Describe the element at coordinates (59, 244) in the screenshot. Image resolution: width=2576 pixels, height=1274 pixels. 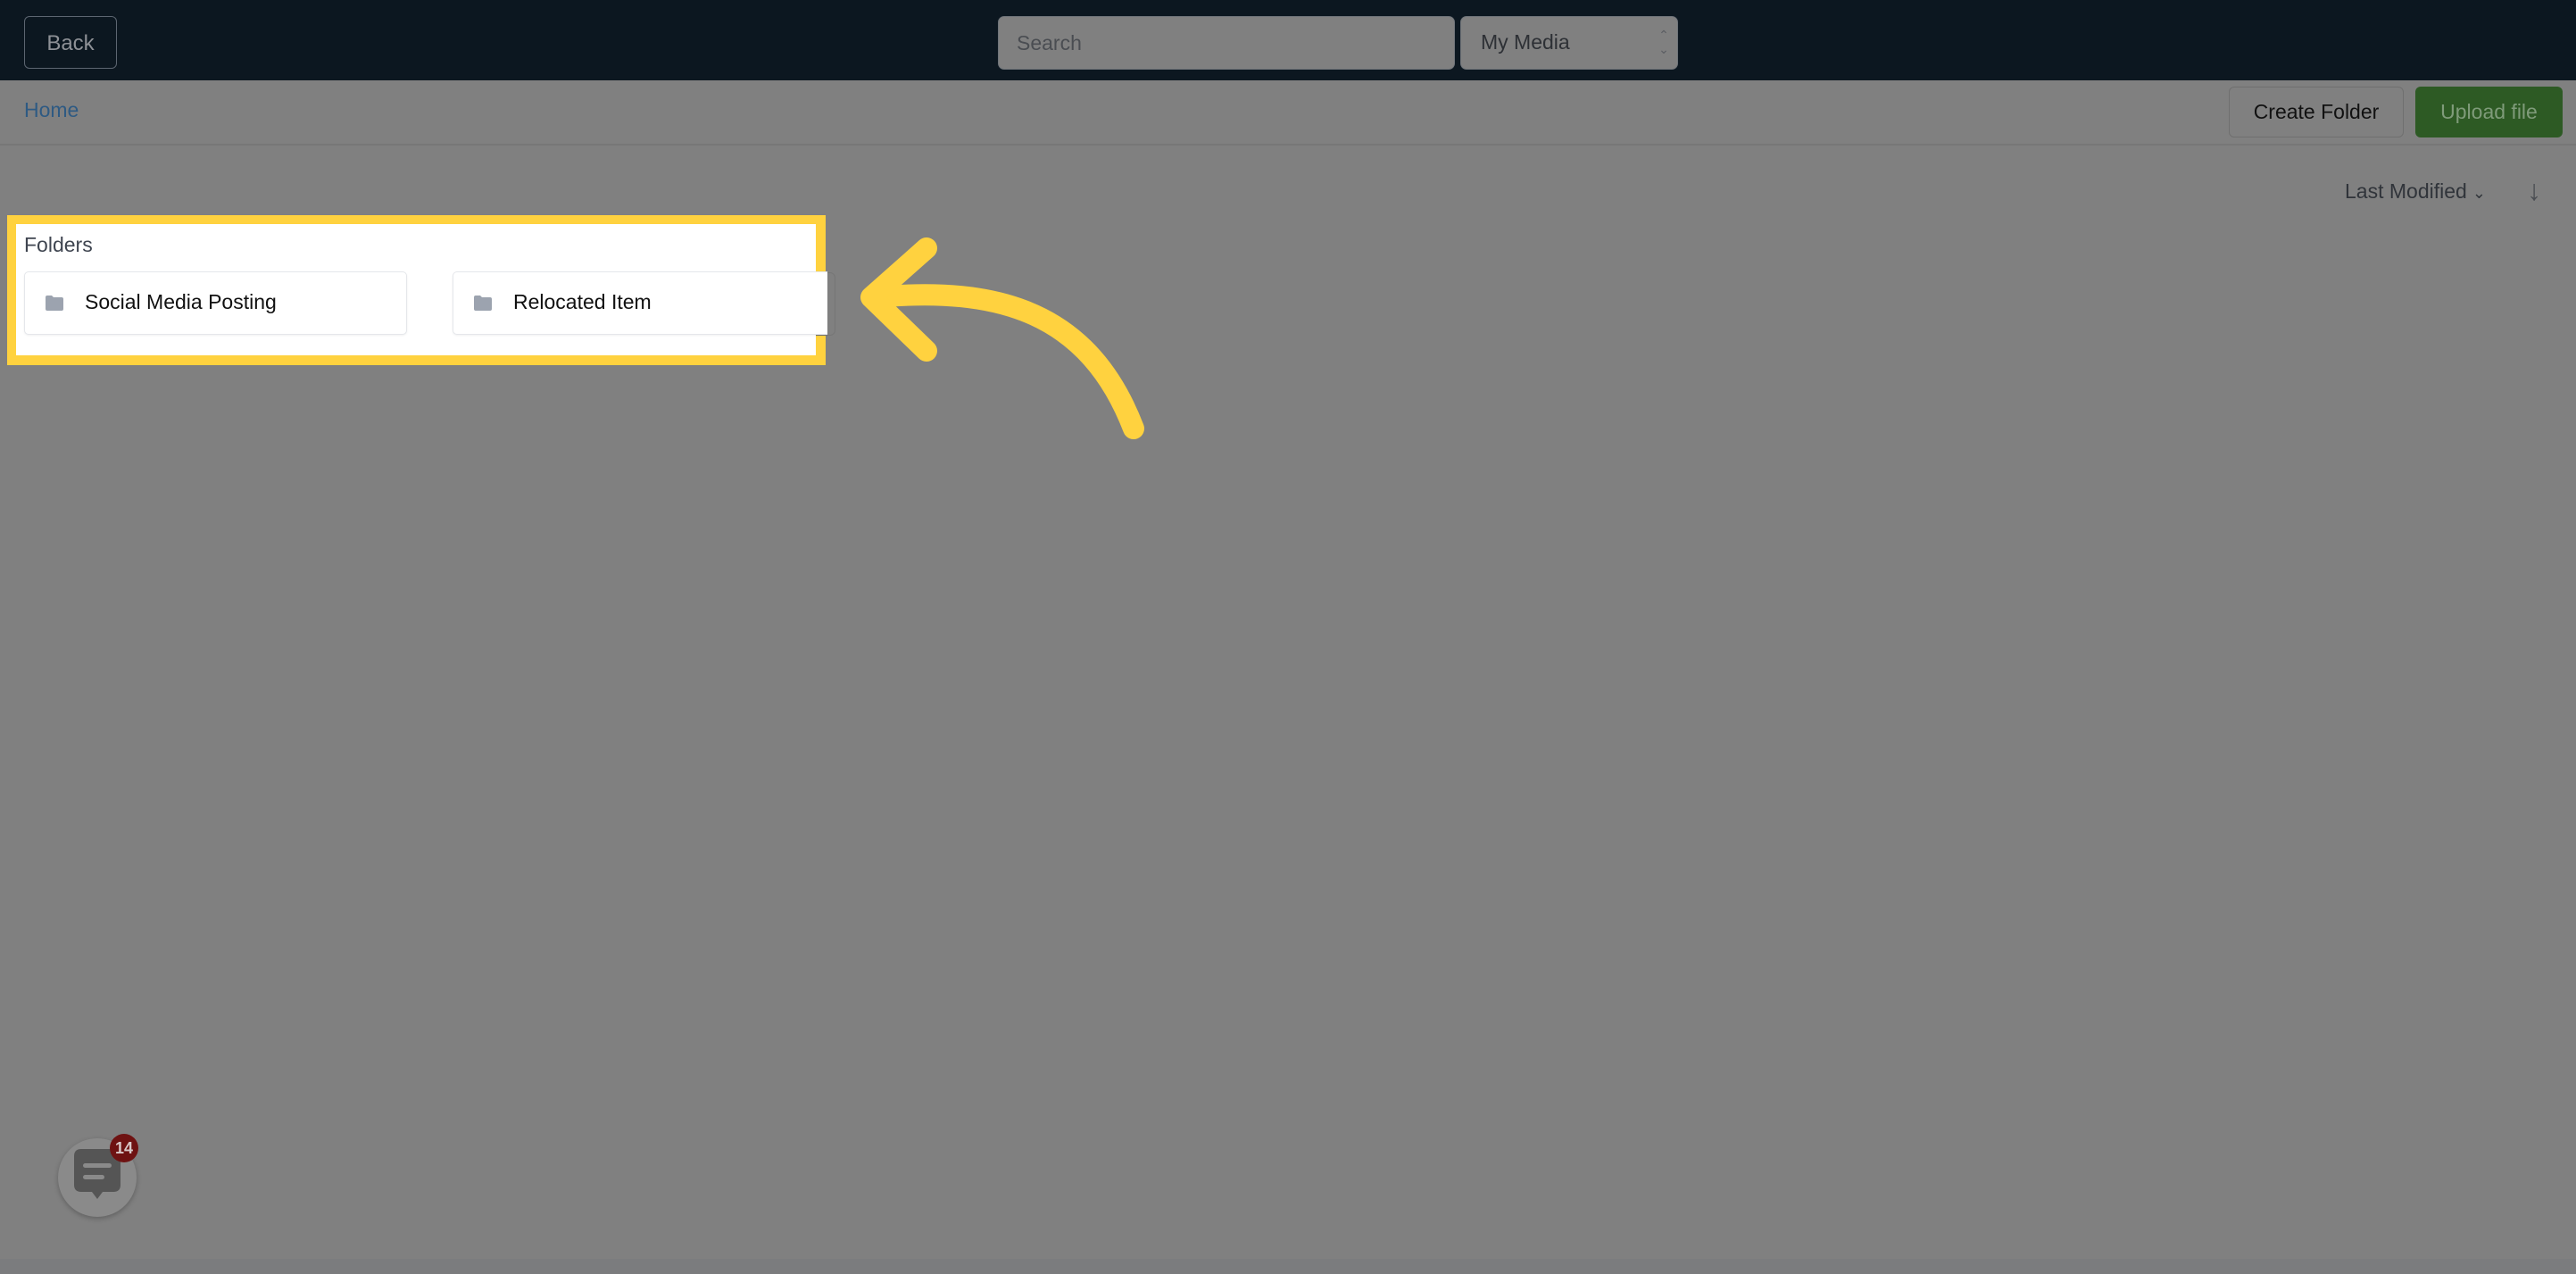
I see `folders-section-label: Folders` at that location.